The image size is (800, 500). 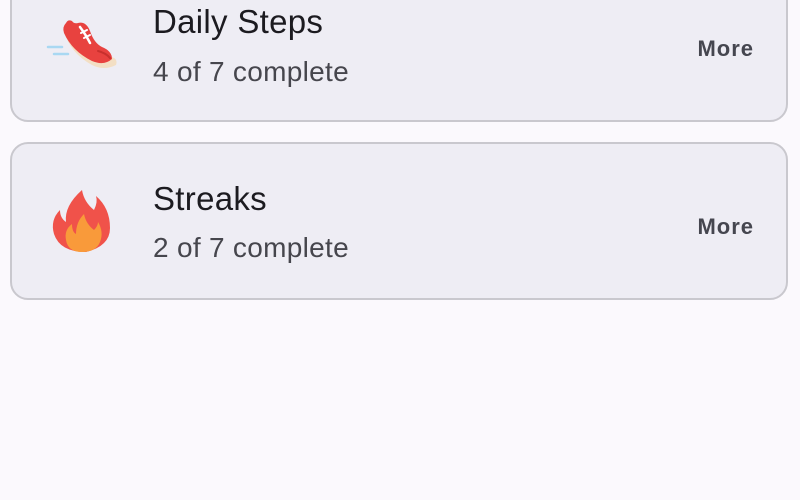 I want to click on flame-icon, so click(x=82, y=220).